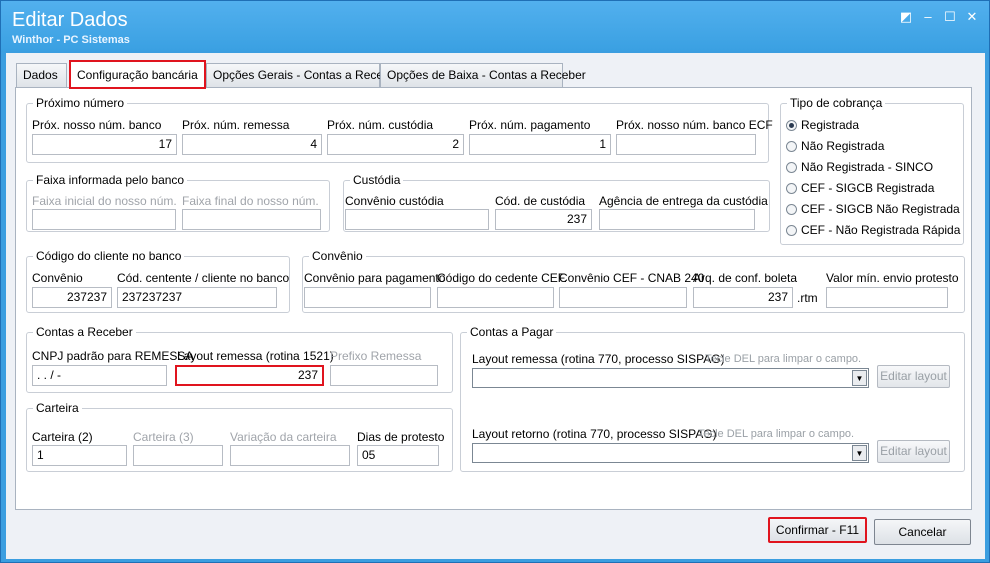 This screenshot has width=990, height=563. What do you see at coordinates (84, 332) in the screenshot?
I see `group-title: Contas a Receber` at bounding box center [84, 332].